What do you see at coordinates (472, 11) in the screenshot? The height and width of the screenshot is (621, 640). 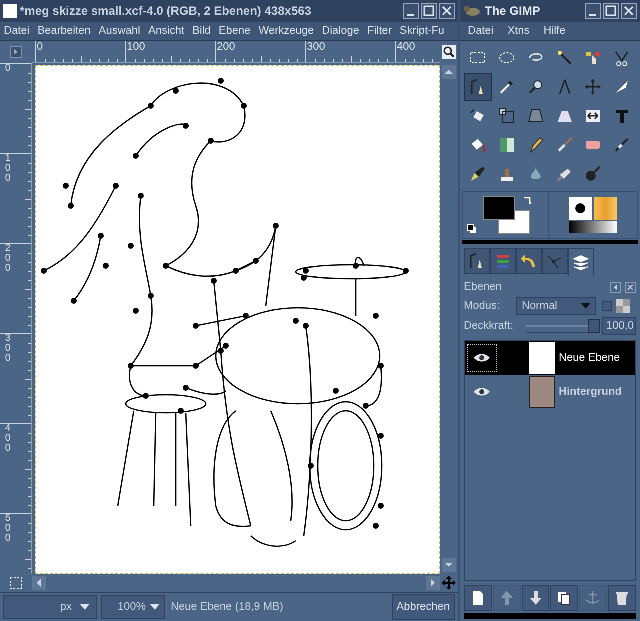 I see `wilber-icon` at bounding box center [472, 11].